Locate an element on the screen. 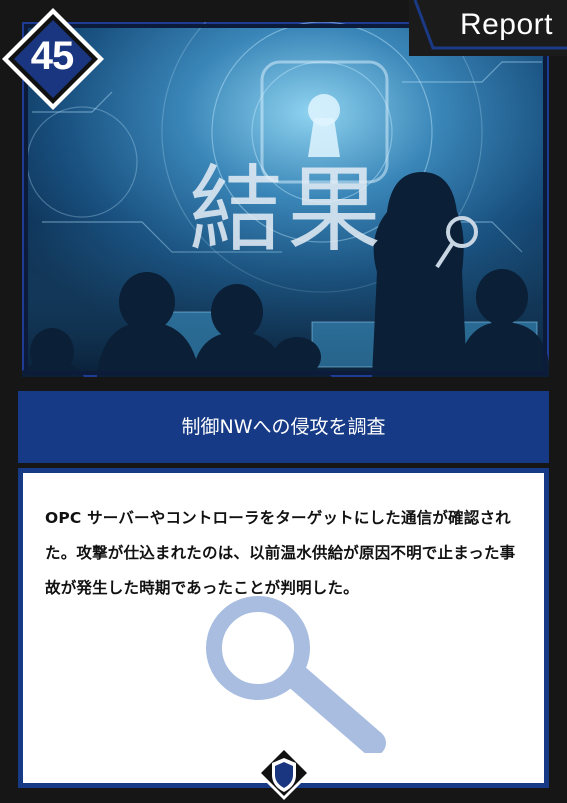 The height and width of the screenshot is (803, 567). card-number: 45 is located at coordinates (52, 56).